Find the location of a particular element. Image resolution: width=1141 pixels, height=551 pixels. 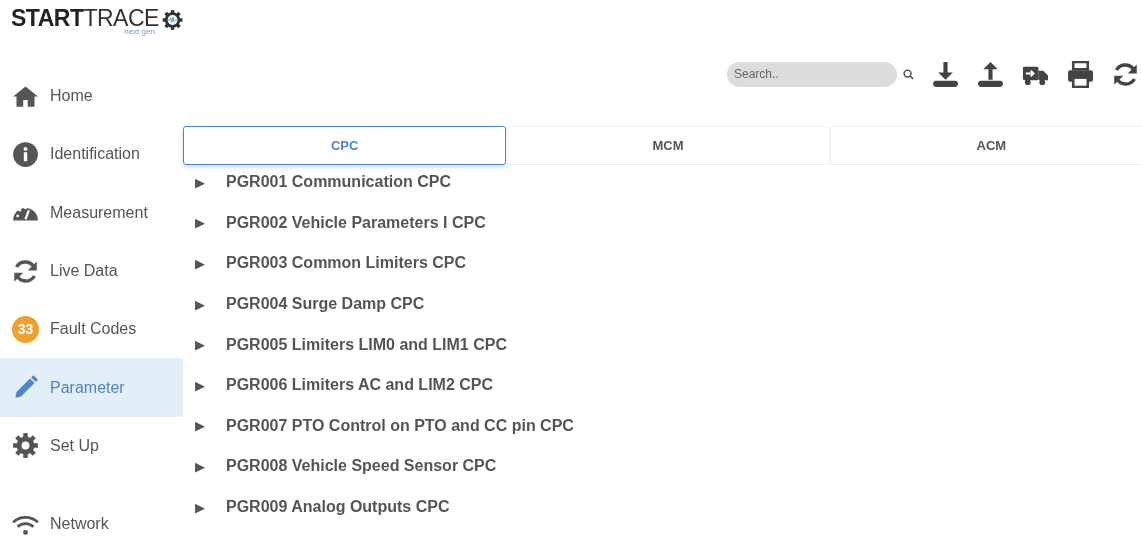

search-icon is located at coordinates (908, 74).